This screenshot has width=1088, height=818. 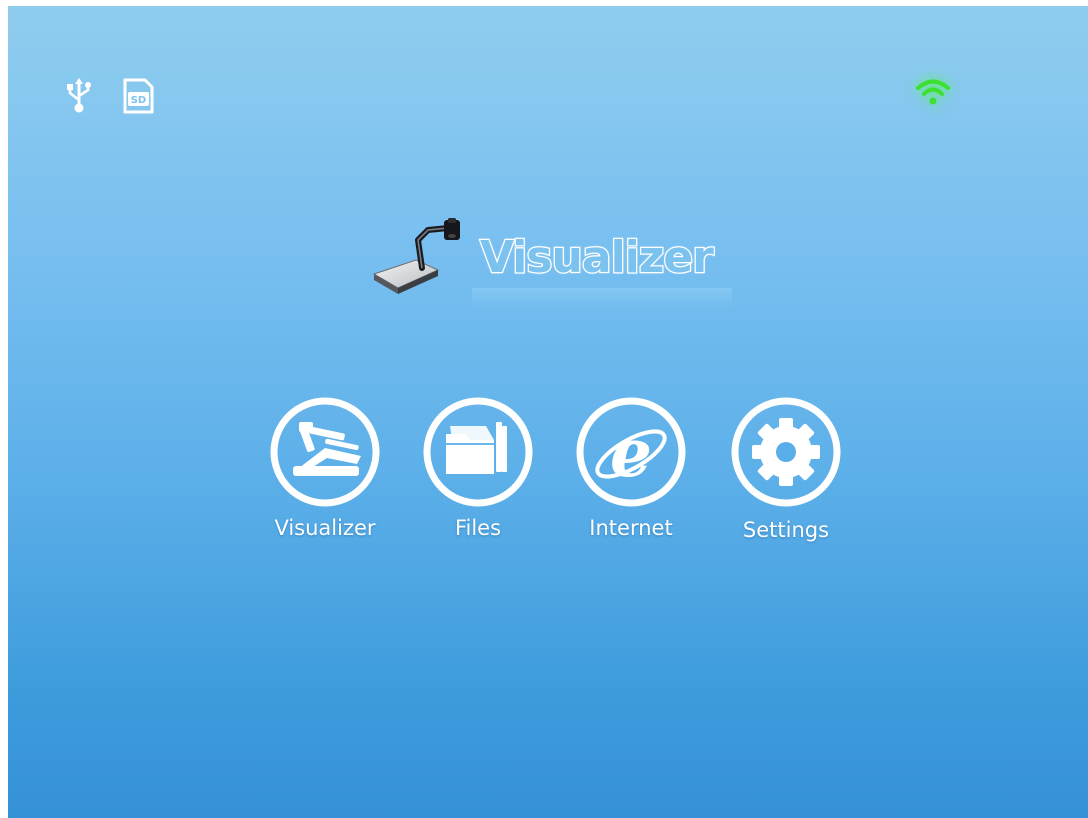 I want to click on app-label: Internet, so click(x=631, y=528).